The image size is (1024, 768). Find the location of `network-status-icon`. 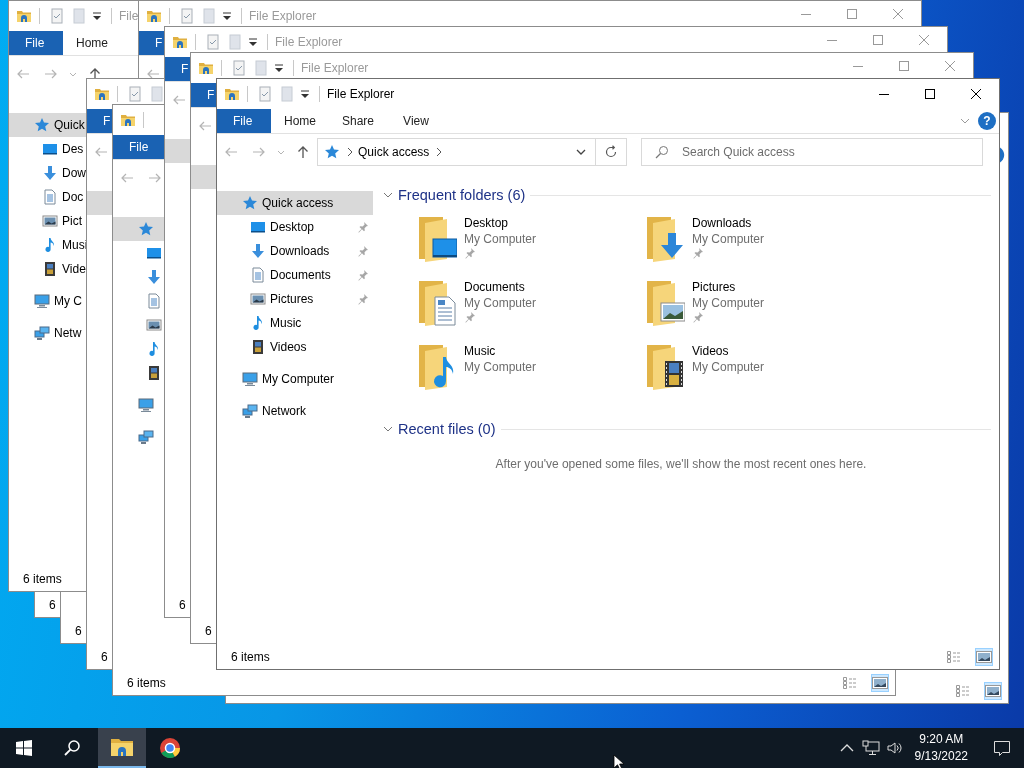

network-status-icon is located at coordinates (870, 748).